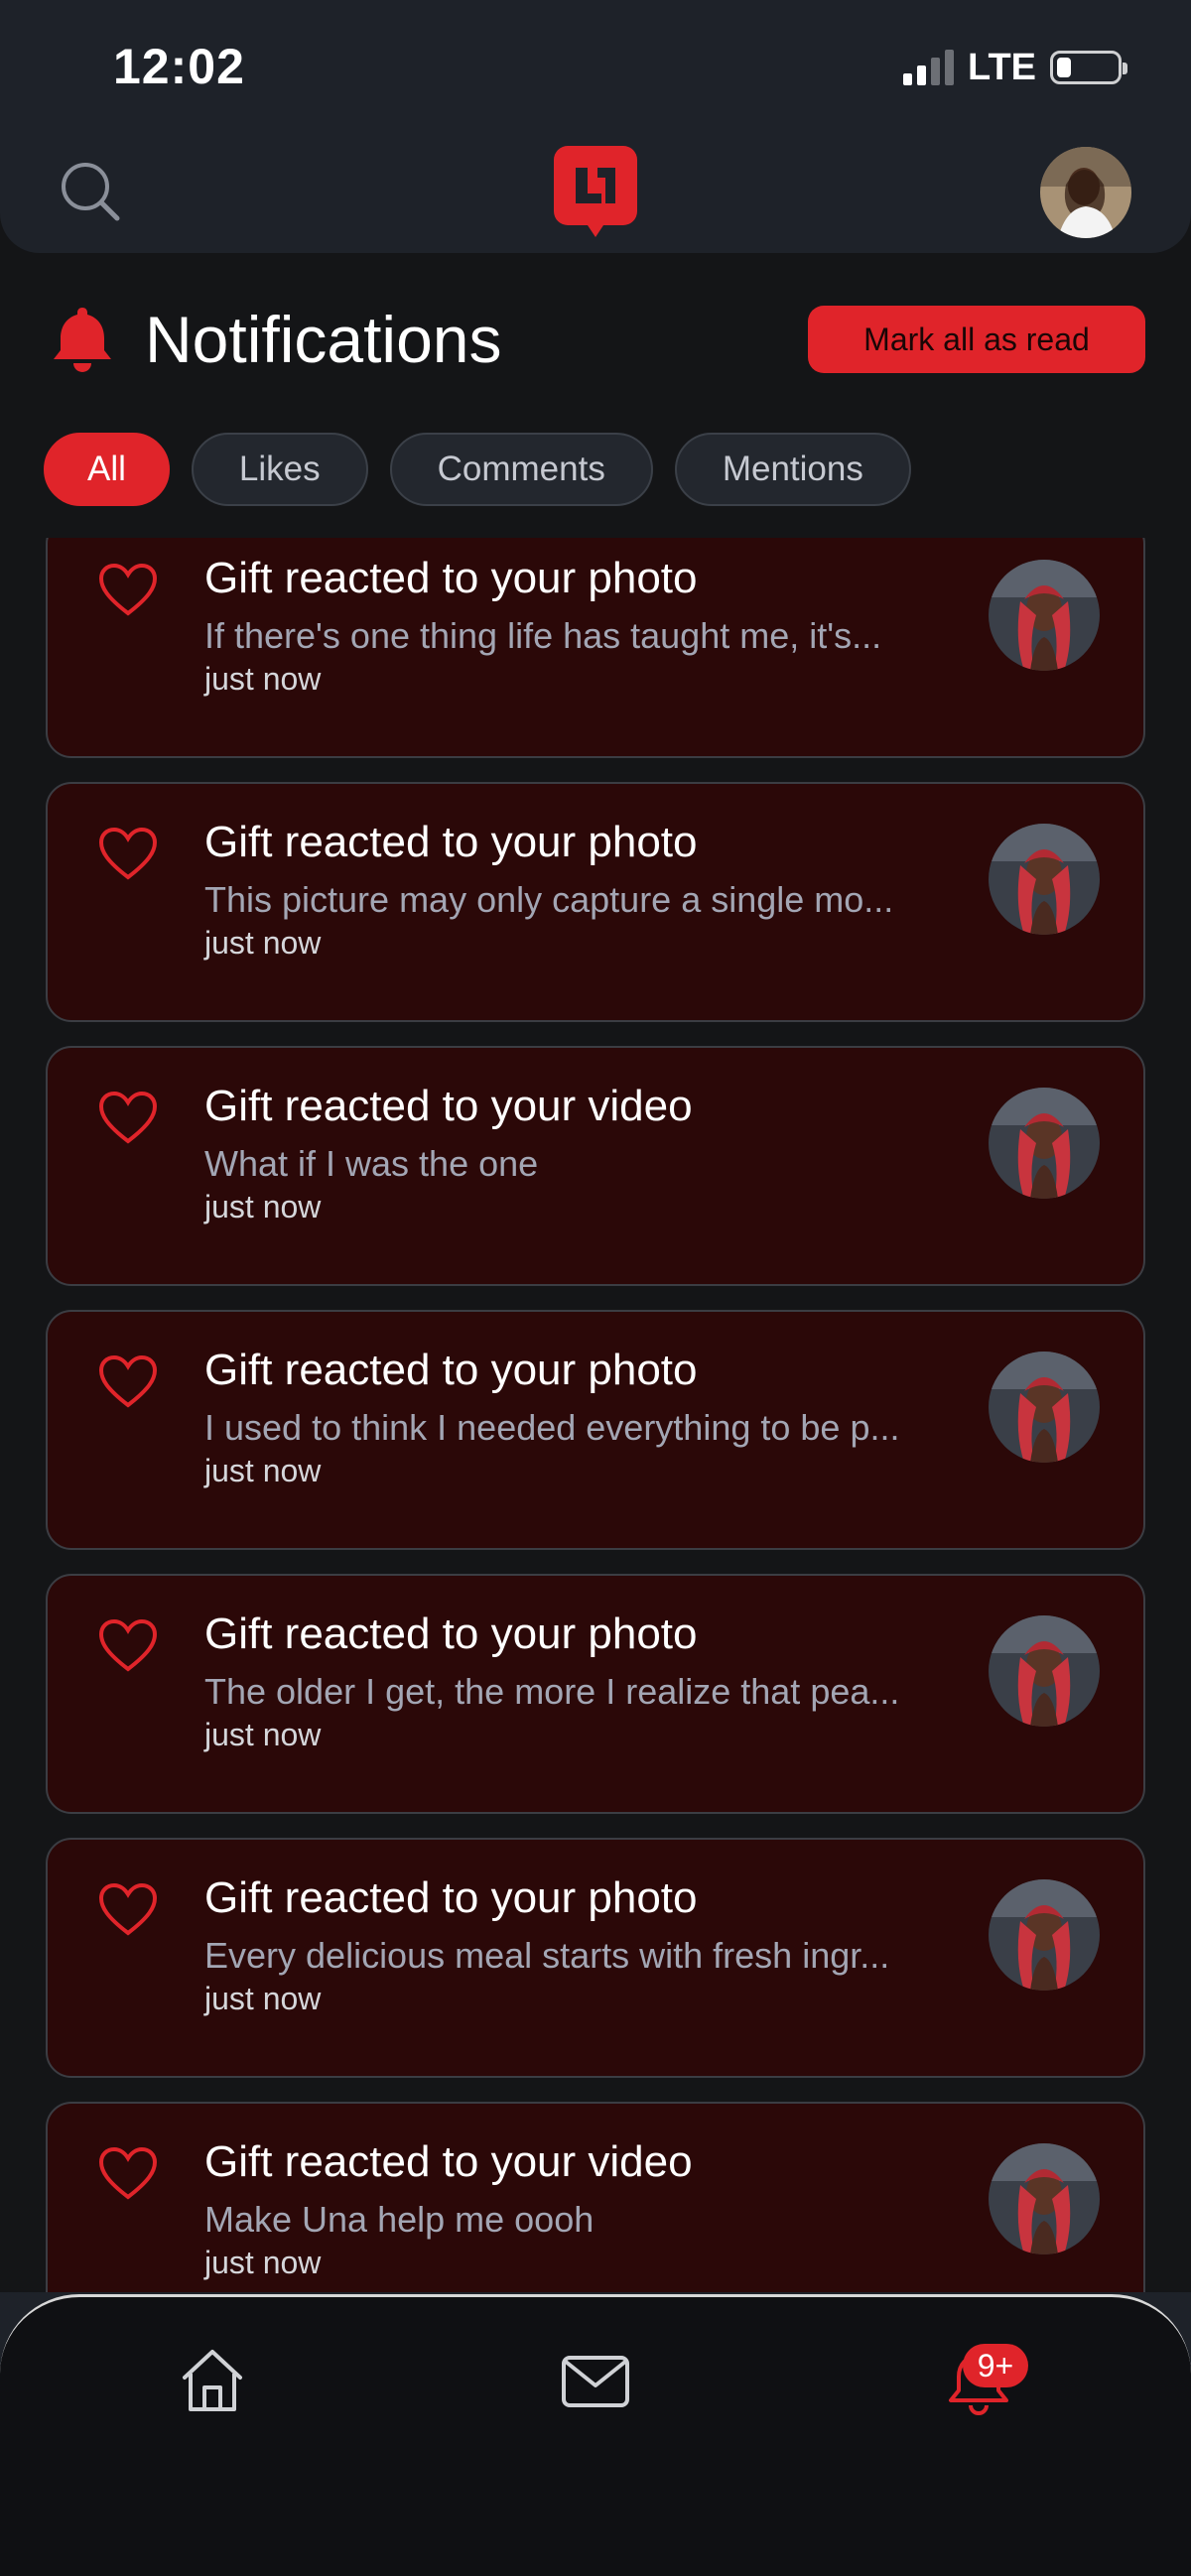 The image size is (1191, 2576). Describe the element at coordinates (792, 470) in the screenshot. I see `filter-mentions: Mentions` at that location.